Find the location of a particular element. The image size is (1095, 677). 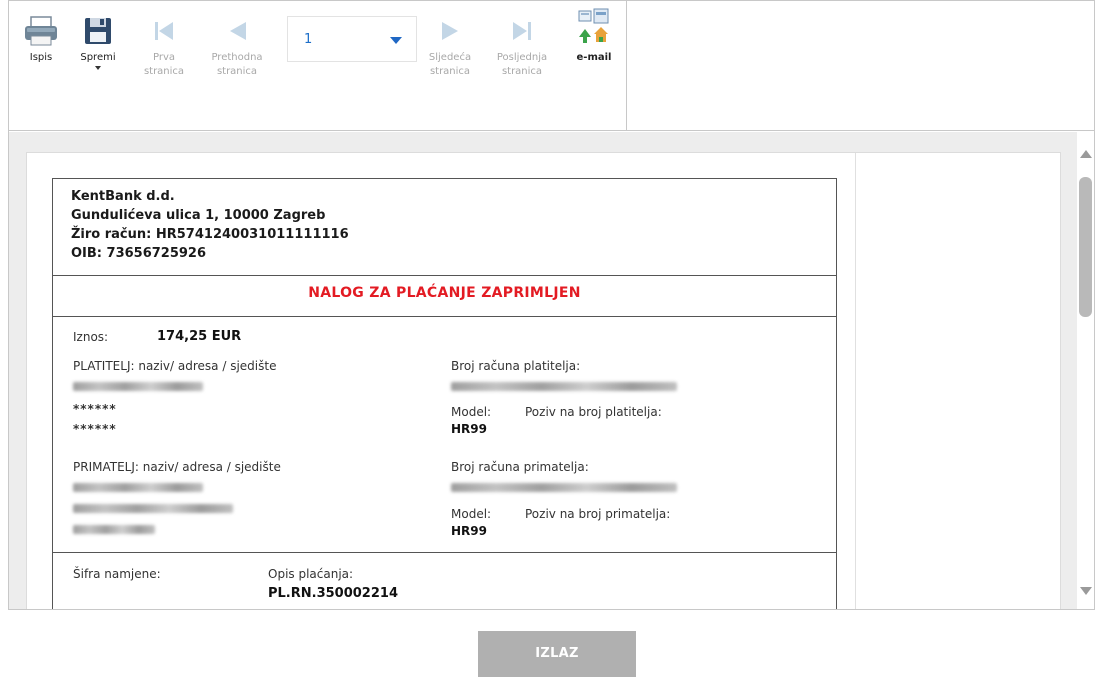

vertical-scrollbar is located at coordinates (1085, 370).